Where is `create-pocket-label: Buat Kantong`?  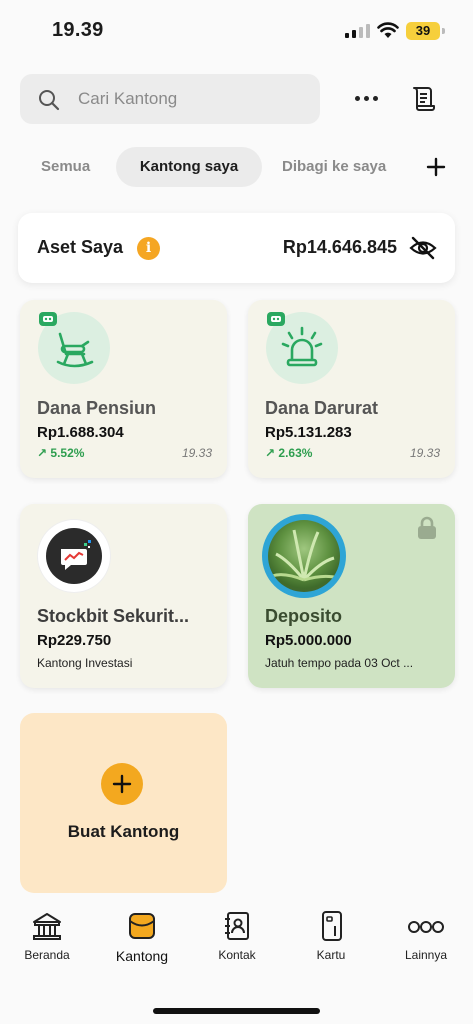
create-pocket-label: Buat Kantong is located at coordinates (123, 831).